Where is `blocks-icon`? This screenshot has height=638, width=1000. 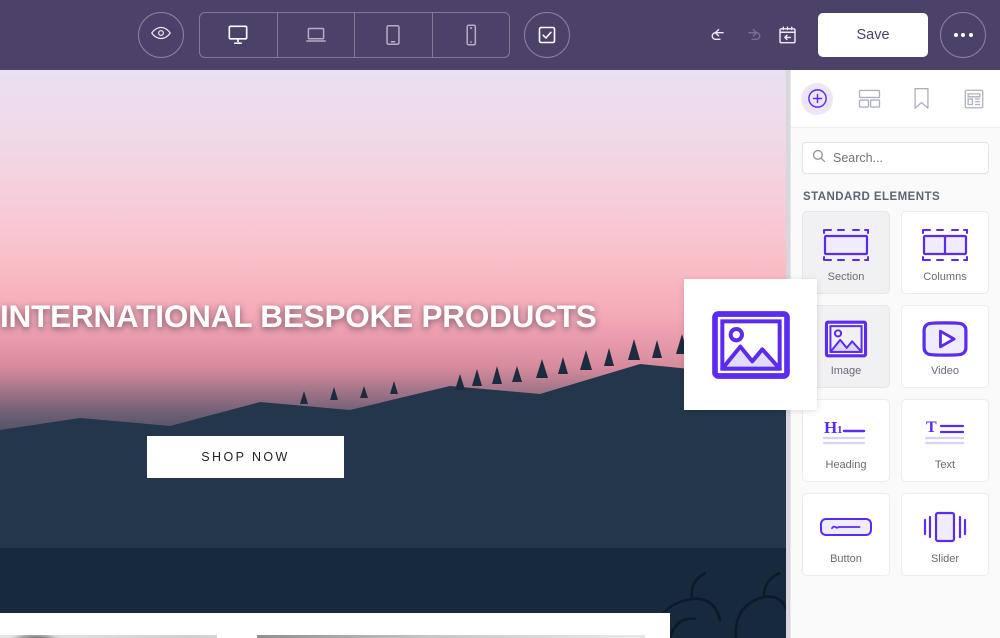 blocks-icon is located at coordinates (869, 99).